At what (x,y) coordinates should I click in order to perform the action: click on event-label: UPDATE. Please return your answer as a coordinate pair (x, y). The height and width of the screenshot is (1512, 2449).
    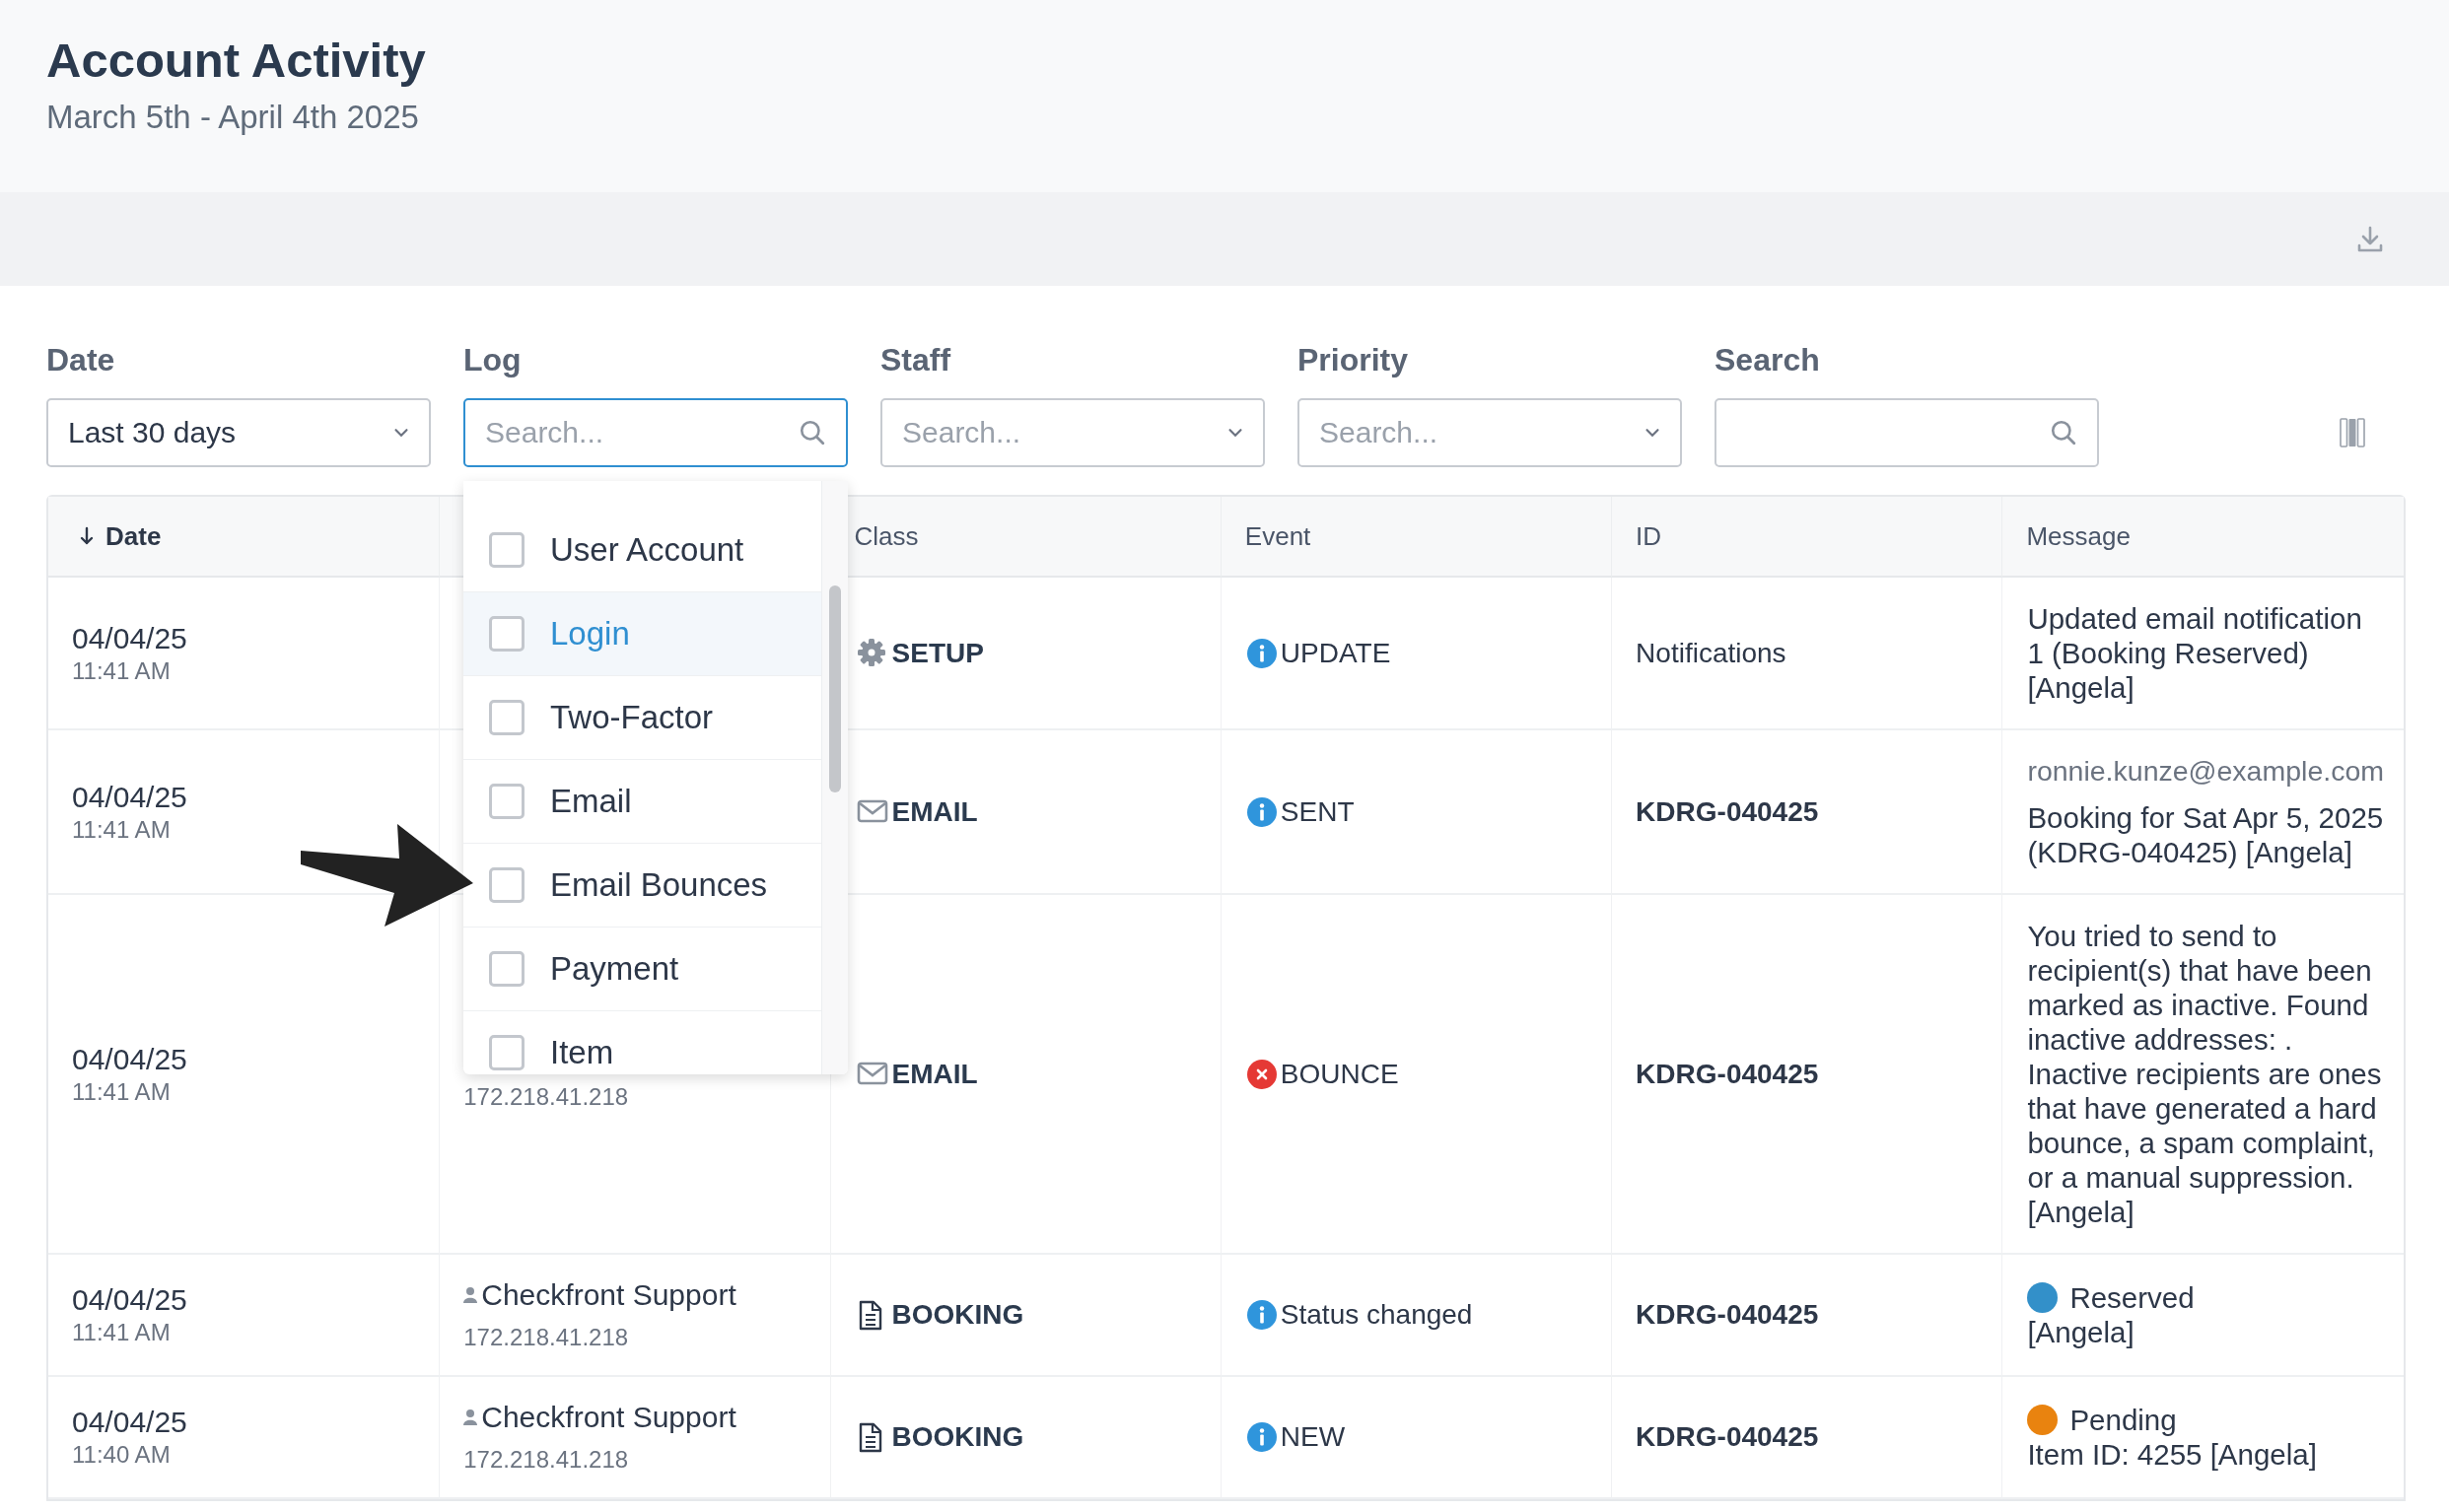
    Looking at the image, I should click on (1335, 653).